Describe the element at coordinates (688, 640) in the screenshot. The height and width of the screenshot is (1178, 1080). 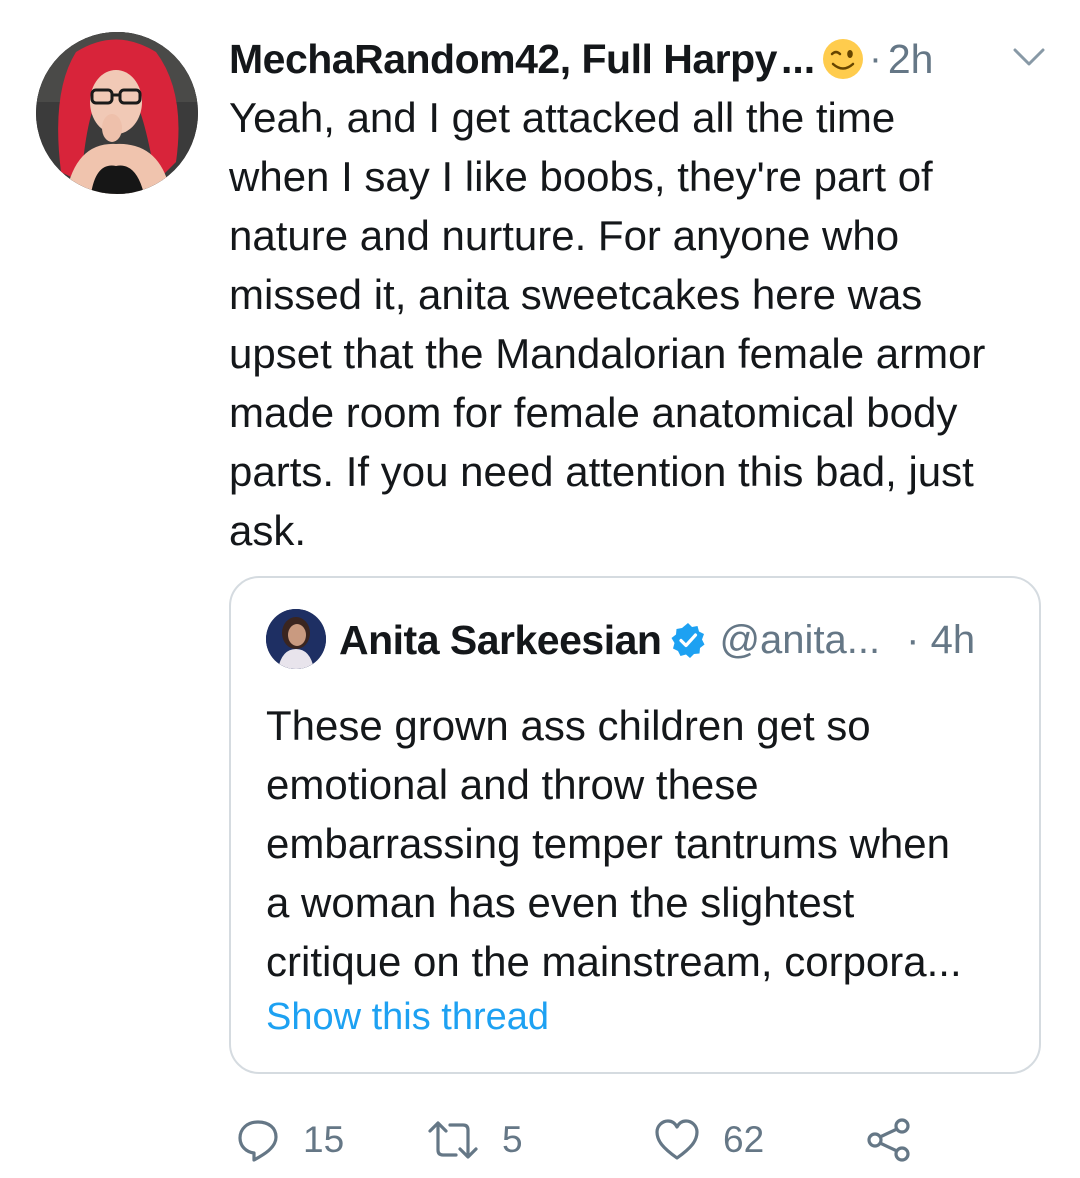
I see `verified-badge-icon` at that location.